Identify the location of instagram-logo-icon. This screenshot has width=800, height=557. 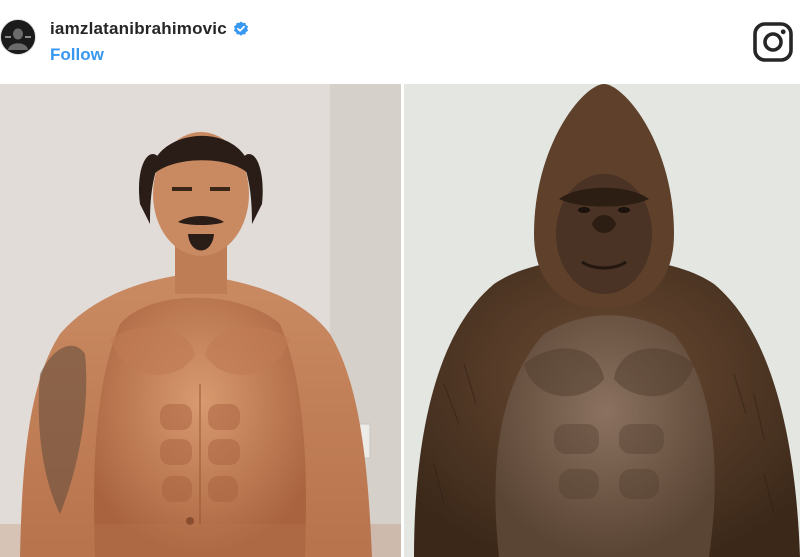
(773, 42).